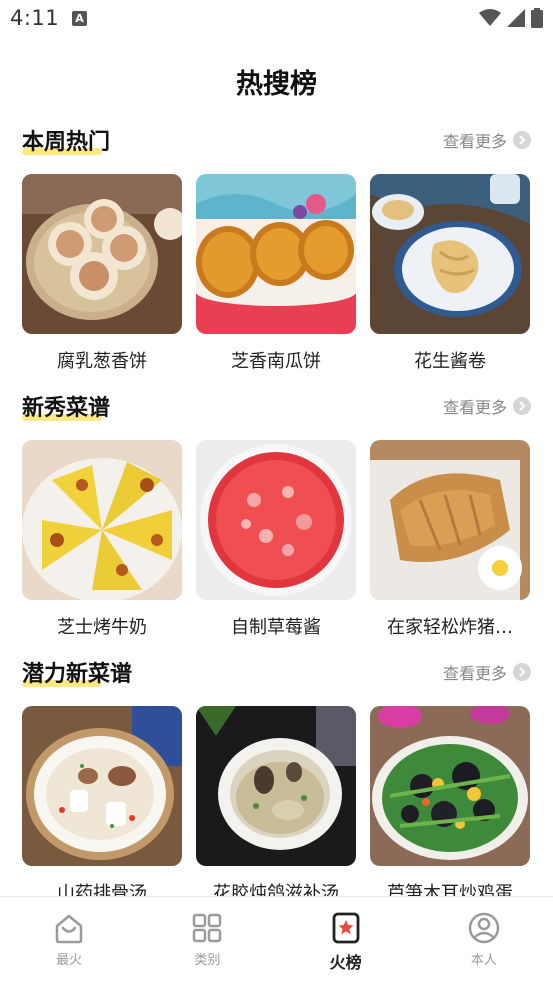 The height and width of the screenshot is (984, 553). I want to click on recipe-card: 芦笋木耳炒鸡蛋, so click(450, 805).